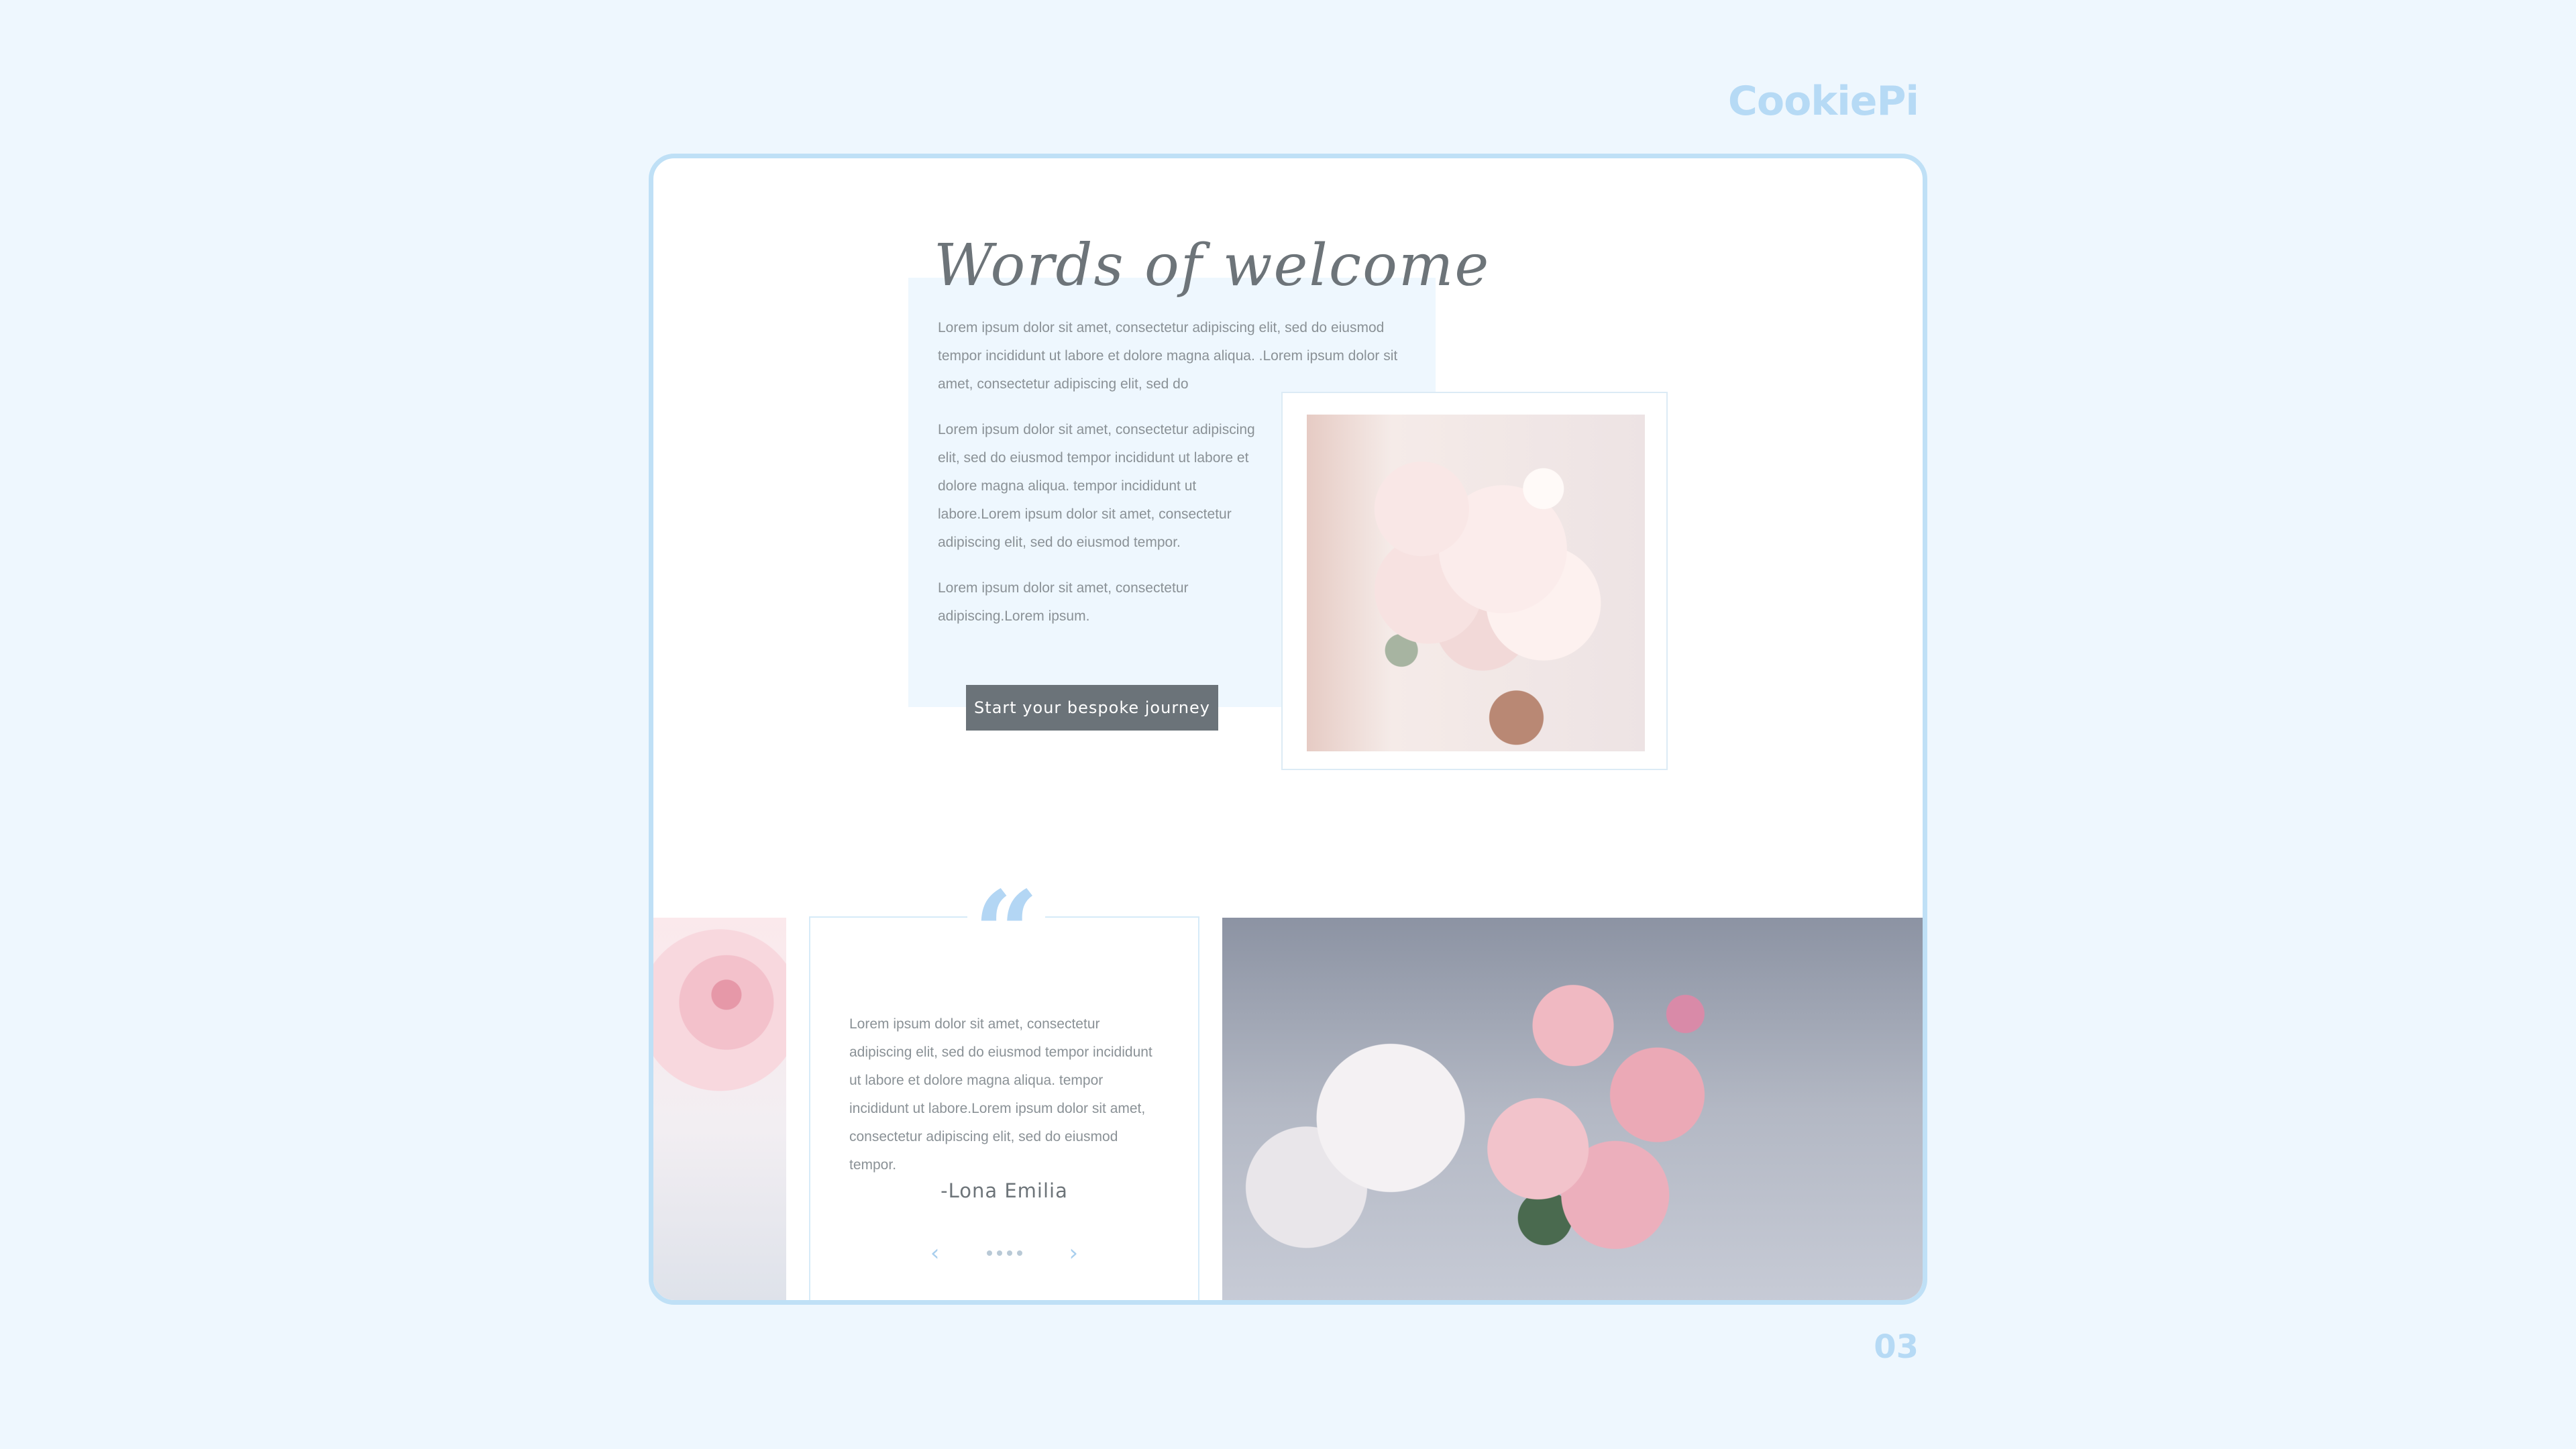 The height and width of the screenshot is (1449, 2576). I want to click on welcome-title: Words of welcome, so click(1212, 265).